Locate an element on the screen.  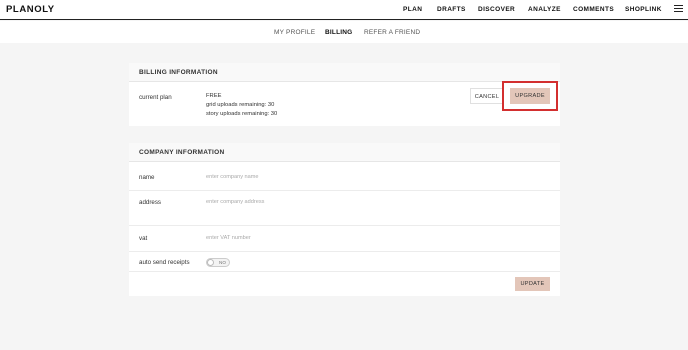
billing-card-title: BILLING INFORMATION is located at coordinates (344, 72).